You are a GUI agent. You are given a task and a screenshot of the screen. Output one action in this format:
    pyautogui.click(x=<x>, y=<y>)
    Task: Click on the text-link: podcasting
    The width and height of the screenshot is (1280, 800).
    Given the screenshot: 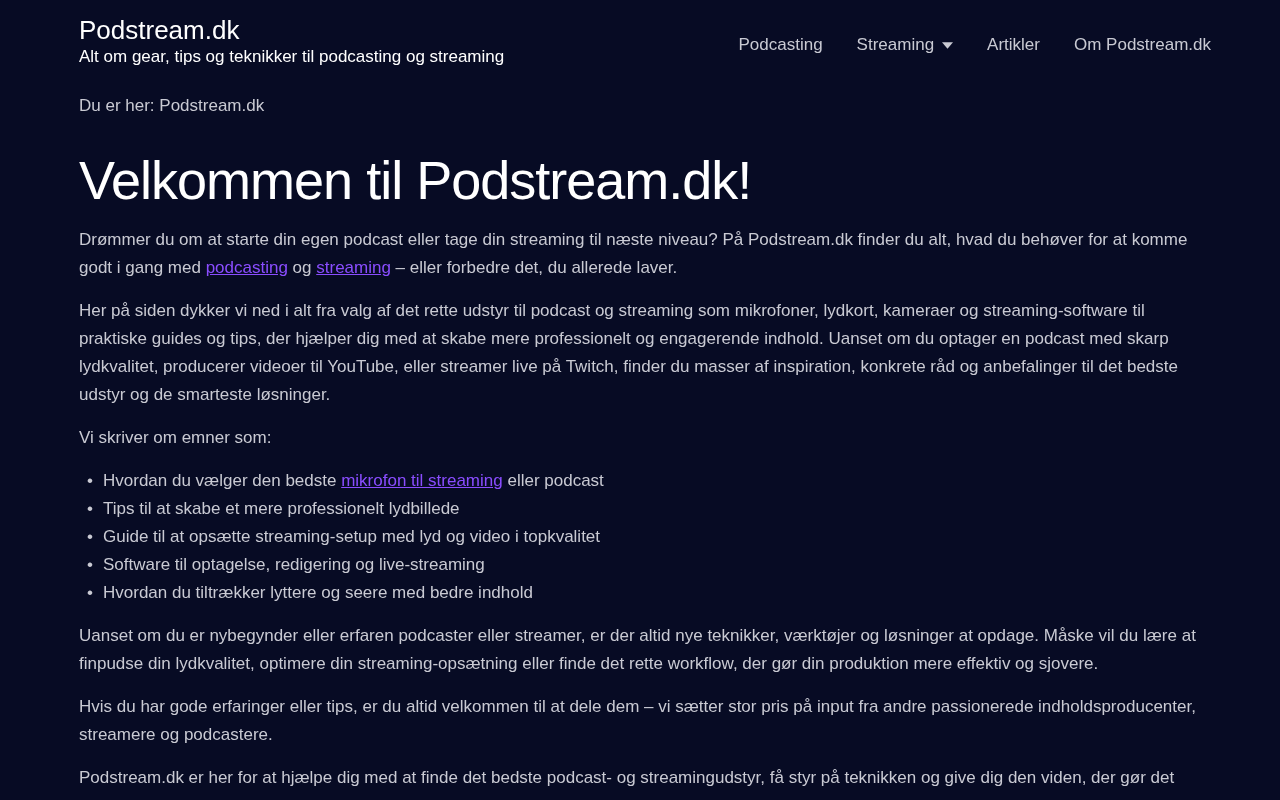 What is the action you would take?
    pyautogui.click(x=246, y=267)
    